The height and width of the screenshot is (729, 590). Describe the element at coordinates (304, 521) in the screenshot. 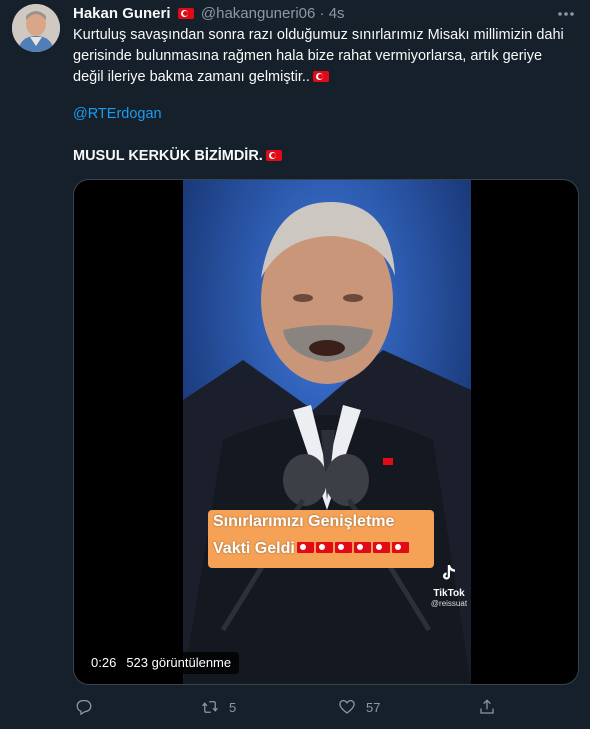

I see `caption-line-1: Sınırlarımızı Genişletme` at that location.